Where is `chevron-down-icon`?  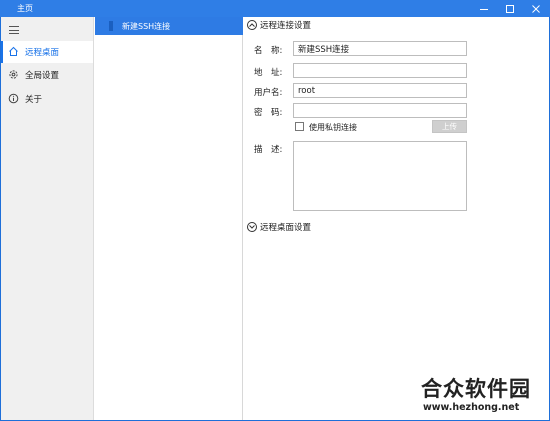 chevron-down-icon is located at coordinates (252, 227).